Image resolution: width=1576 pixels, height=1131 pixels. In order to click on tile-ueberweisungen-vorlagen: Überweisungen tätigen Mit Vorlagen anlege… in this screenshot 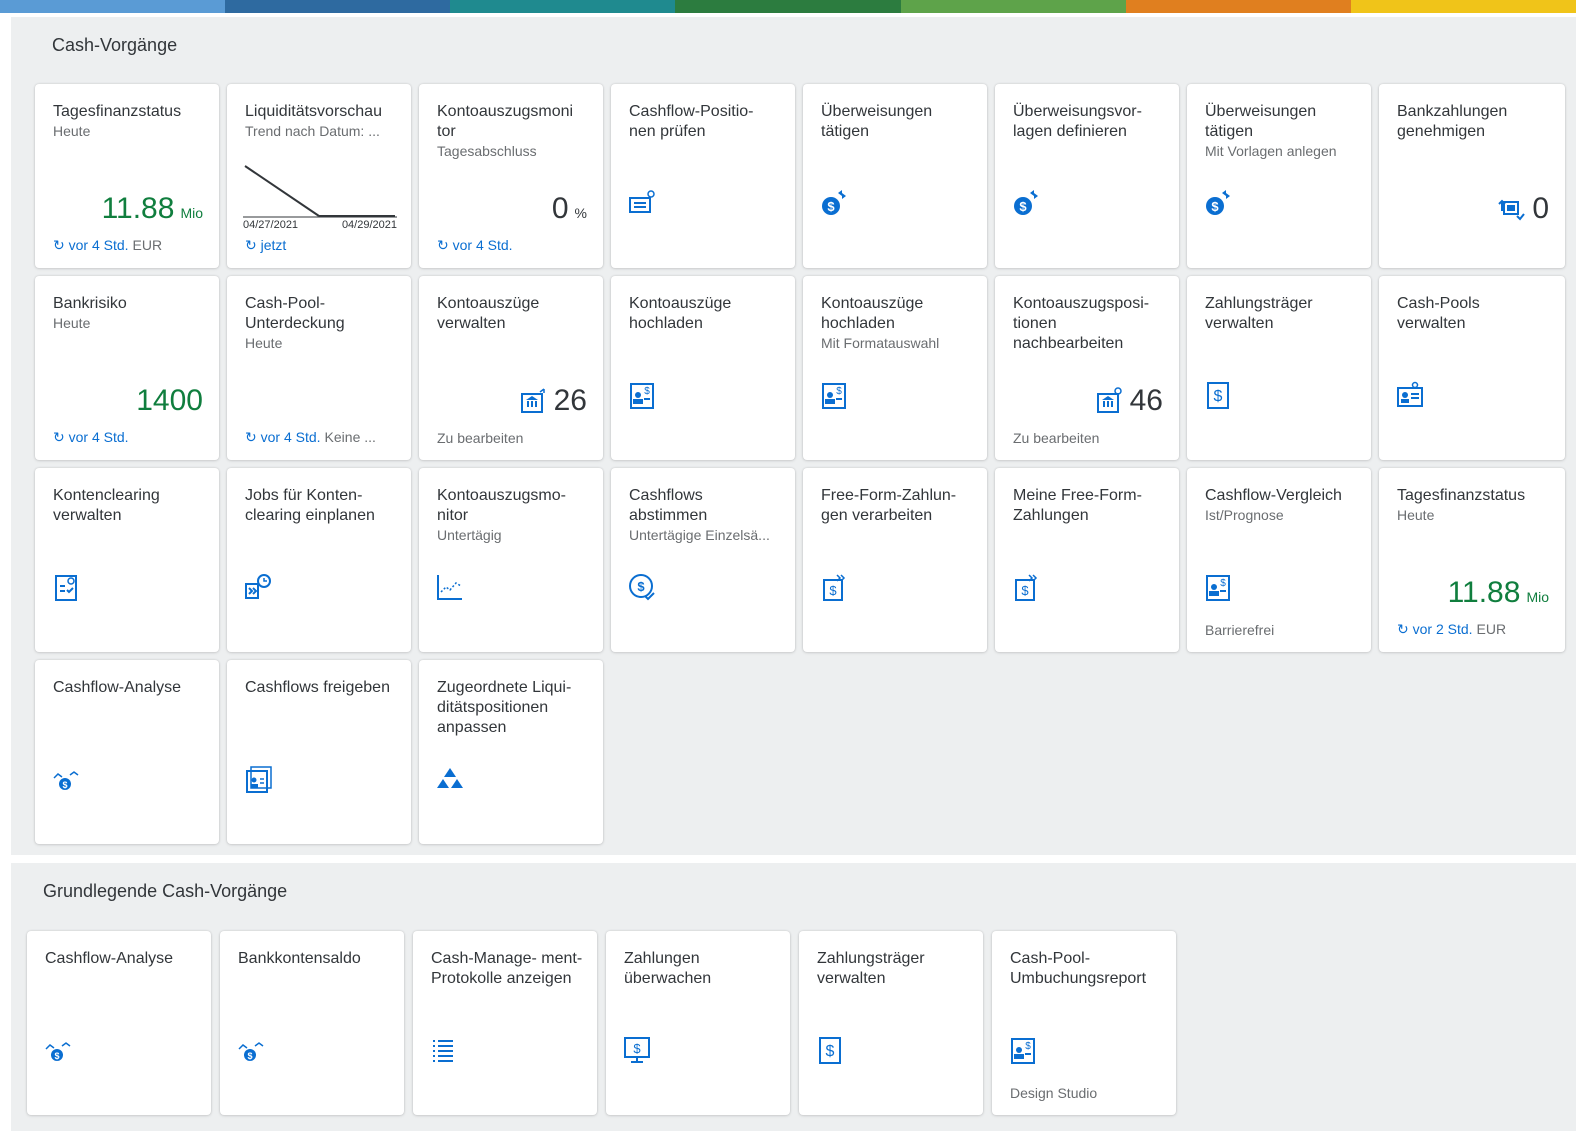, I will do `click(1279, 176)`.